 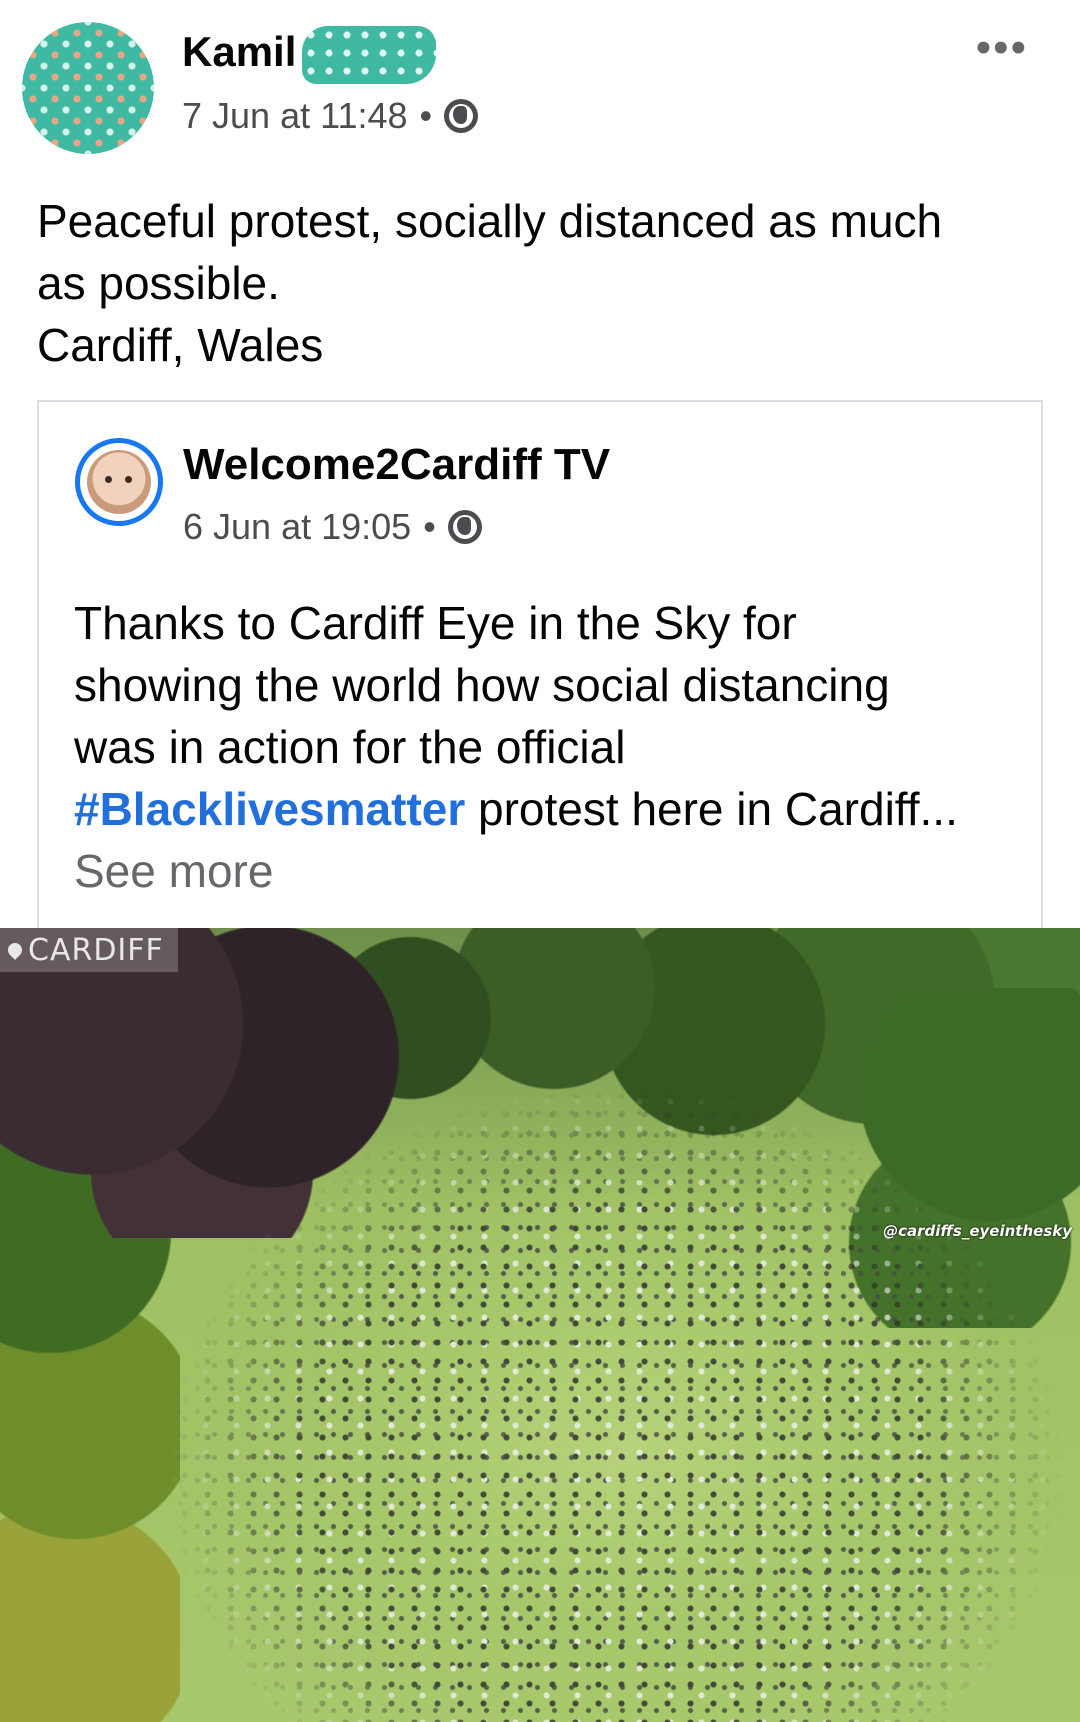 What do you see at coordinates (1002, 48) in the screenshot?
I see `more-options-icon: •••` at bounding box center [1002, 48].